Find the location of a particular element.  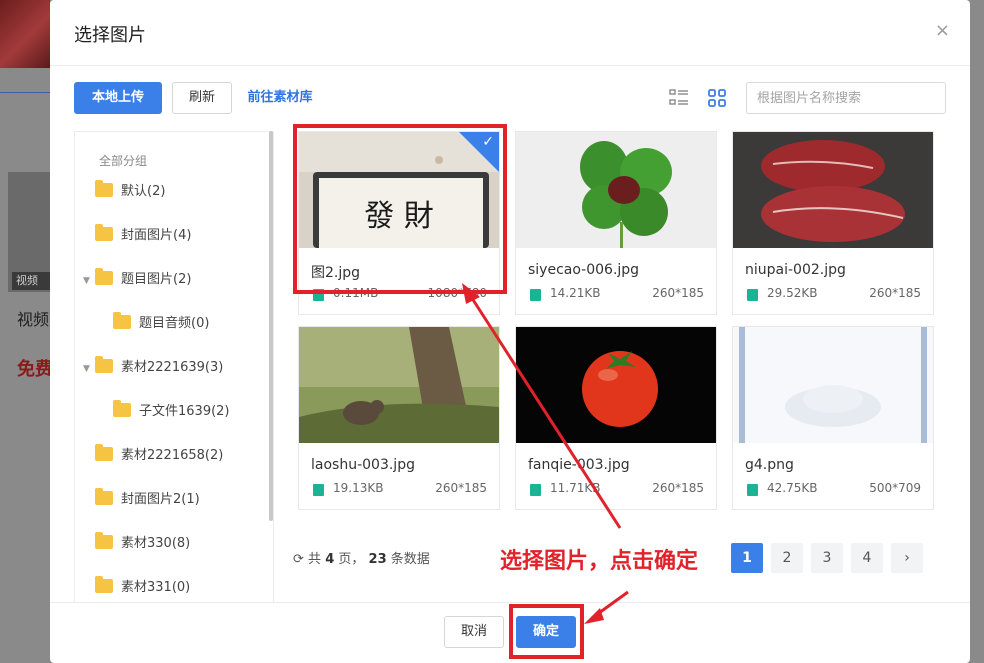

image-dimensions: 500*709 is located at coordinates (895, 488).